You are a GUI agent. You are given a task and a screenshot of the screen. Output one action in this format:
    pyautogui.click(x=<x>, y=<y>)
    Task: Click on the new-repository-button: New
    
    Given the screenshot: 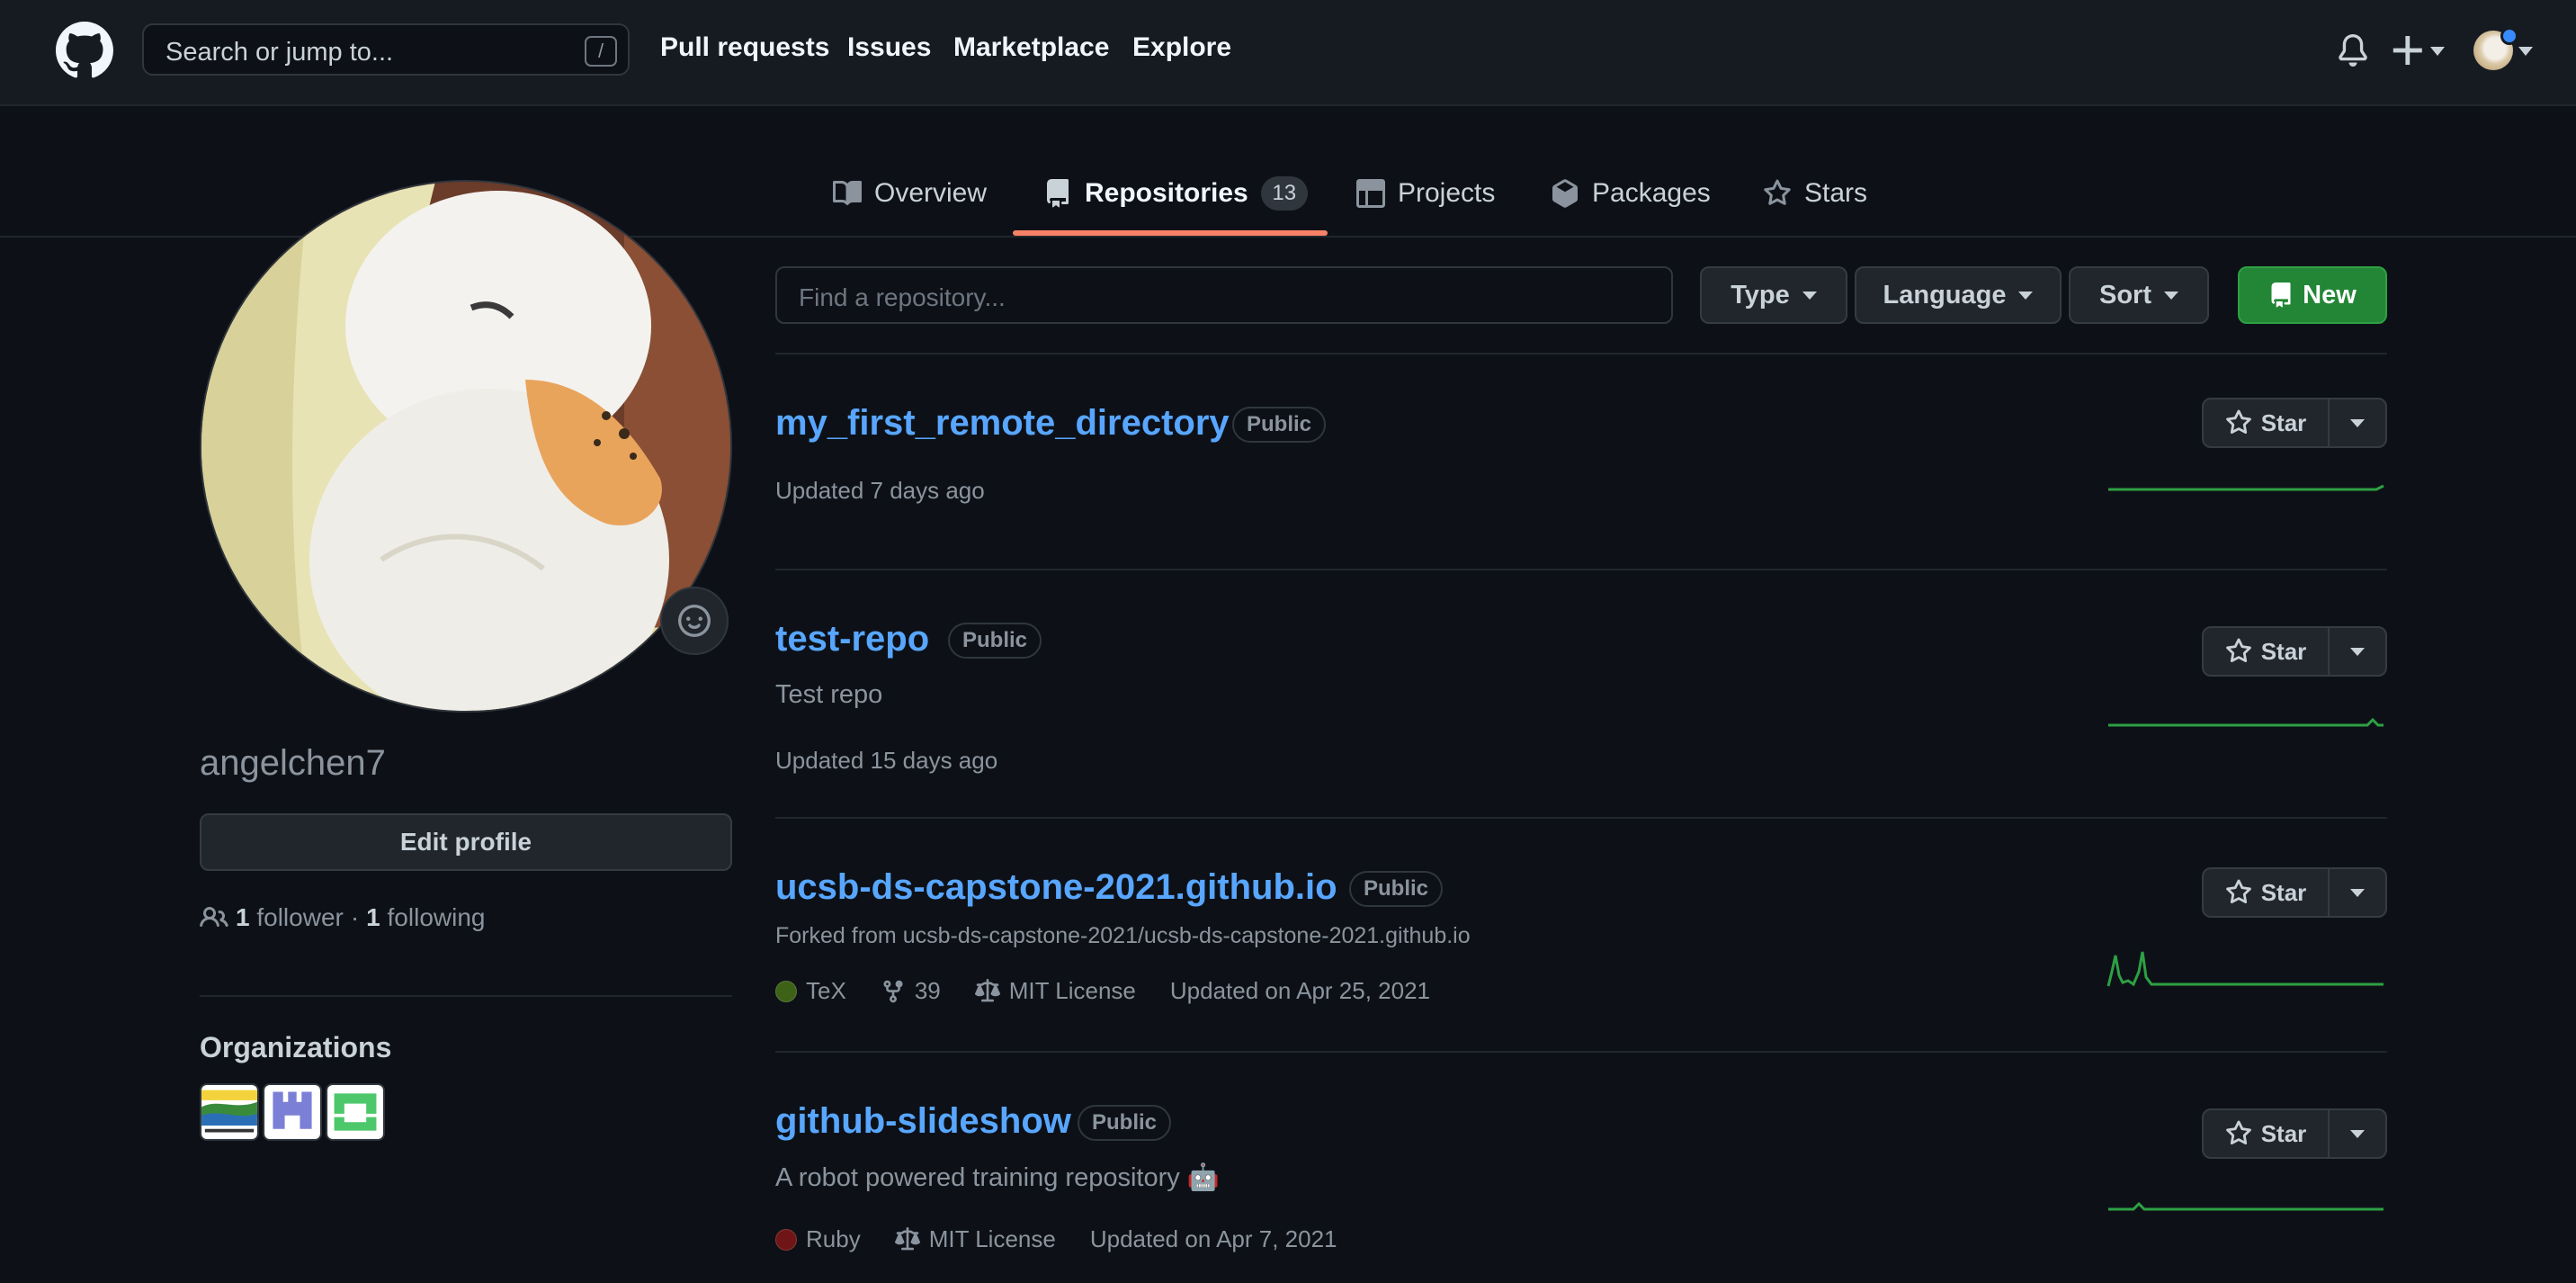 What is the action you would take?
    pyautogui.click(x=2312, y=295)
    